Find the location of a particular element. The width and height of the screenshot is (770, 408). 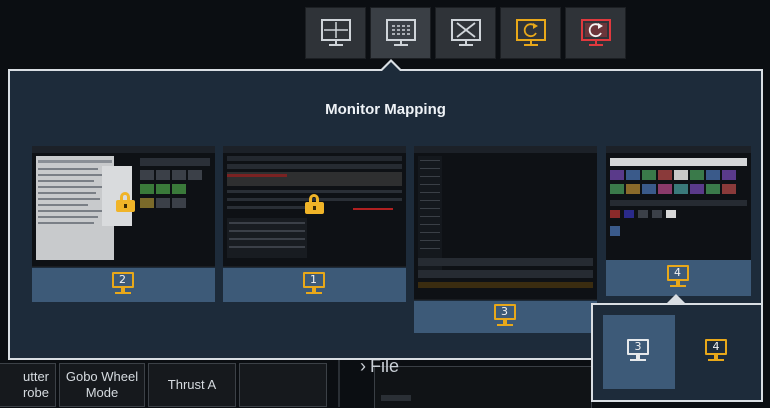

thrust-label: Thrust A is located at coordinates (192, 384).